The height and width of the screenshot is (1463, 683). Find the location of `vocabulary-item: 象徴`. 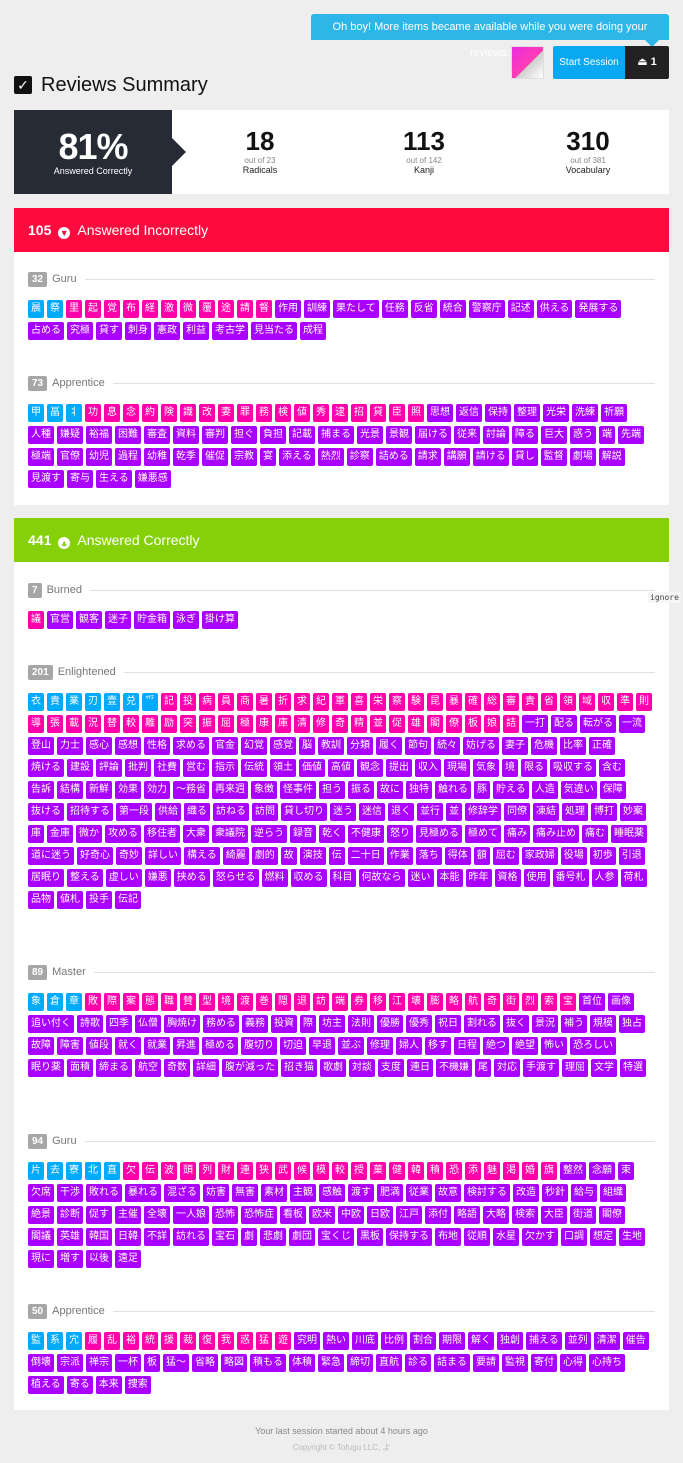

vocabulary-item: 象徴 is located at coordinates (264, 790).